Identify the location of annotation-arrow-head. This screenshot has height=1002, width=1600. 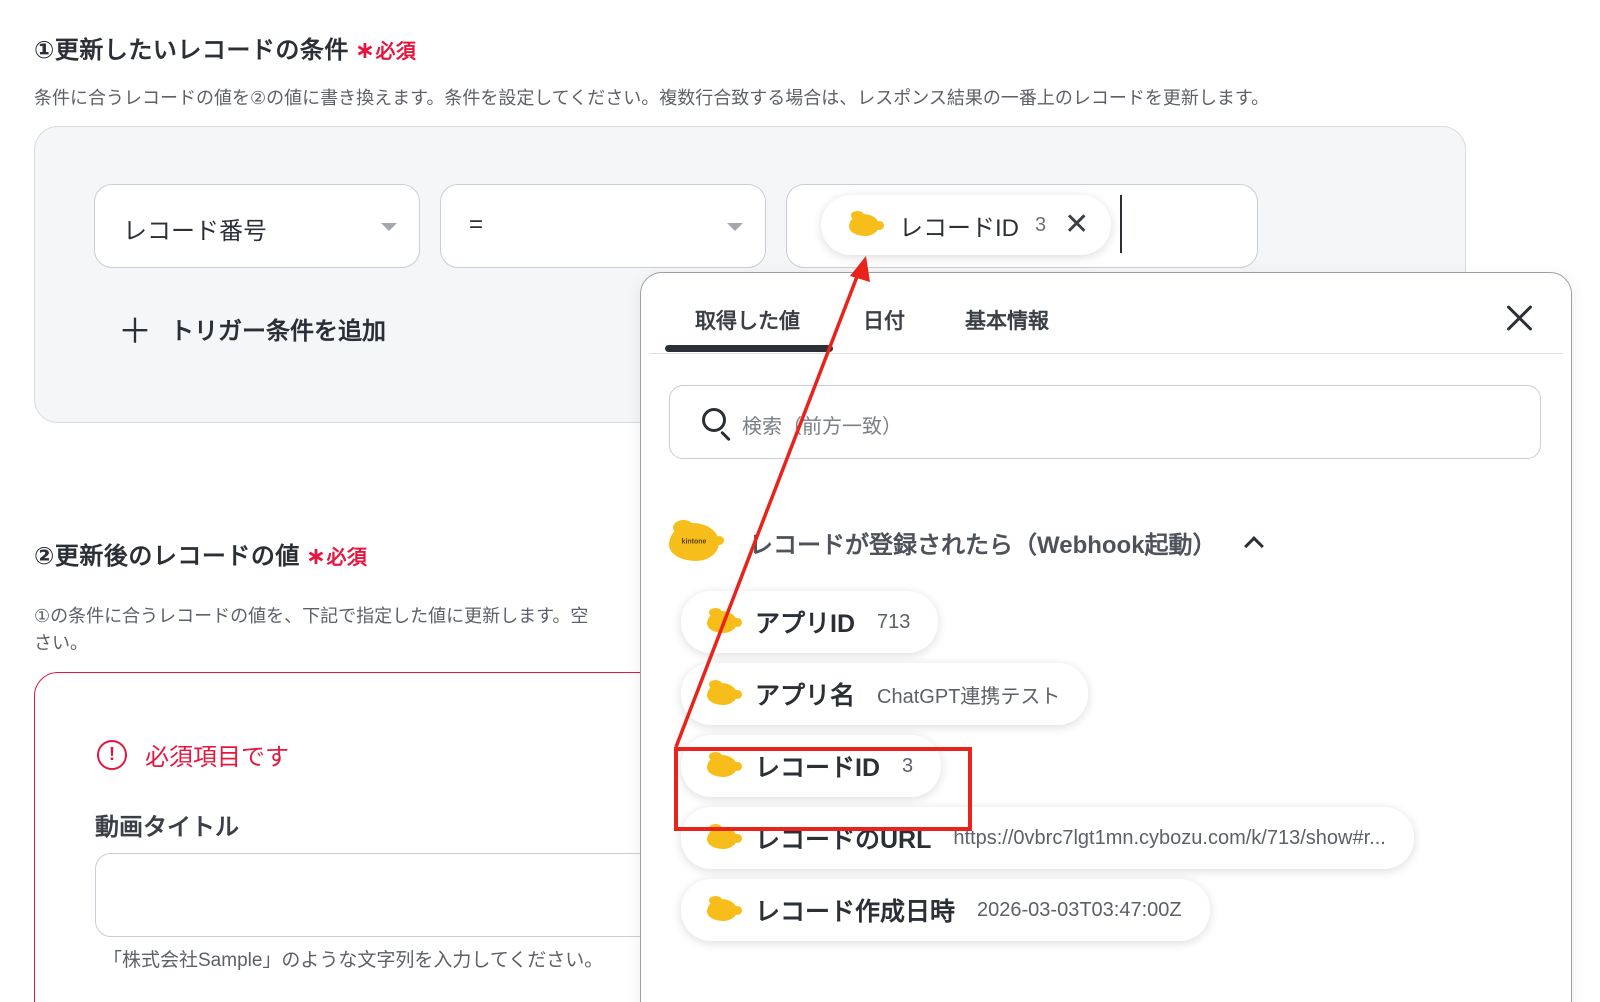
(860, 269).